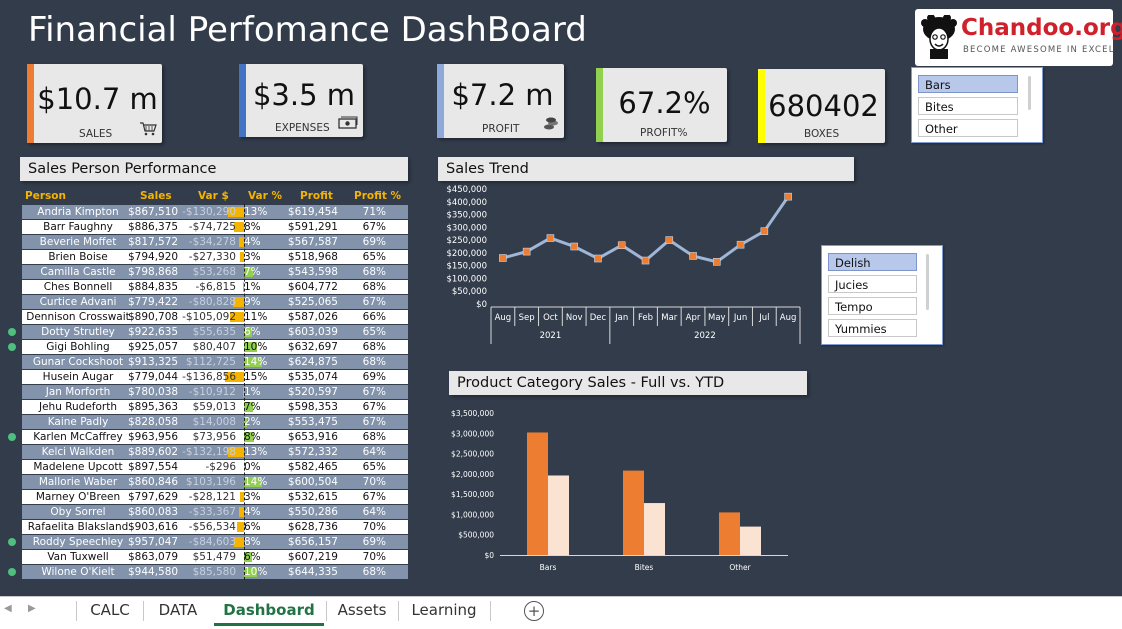 This screenshot has height=629, width=1122. What do you see at coordinates (664, 103) in the screenshot?
I see `kpi-value: 67.2%` at bounding box center [664, 103].